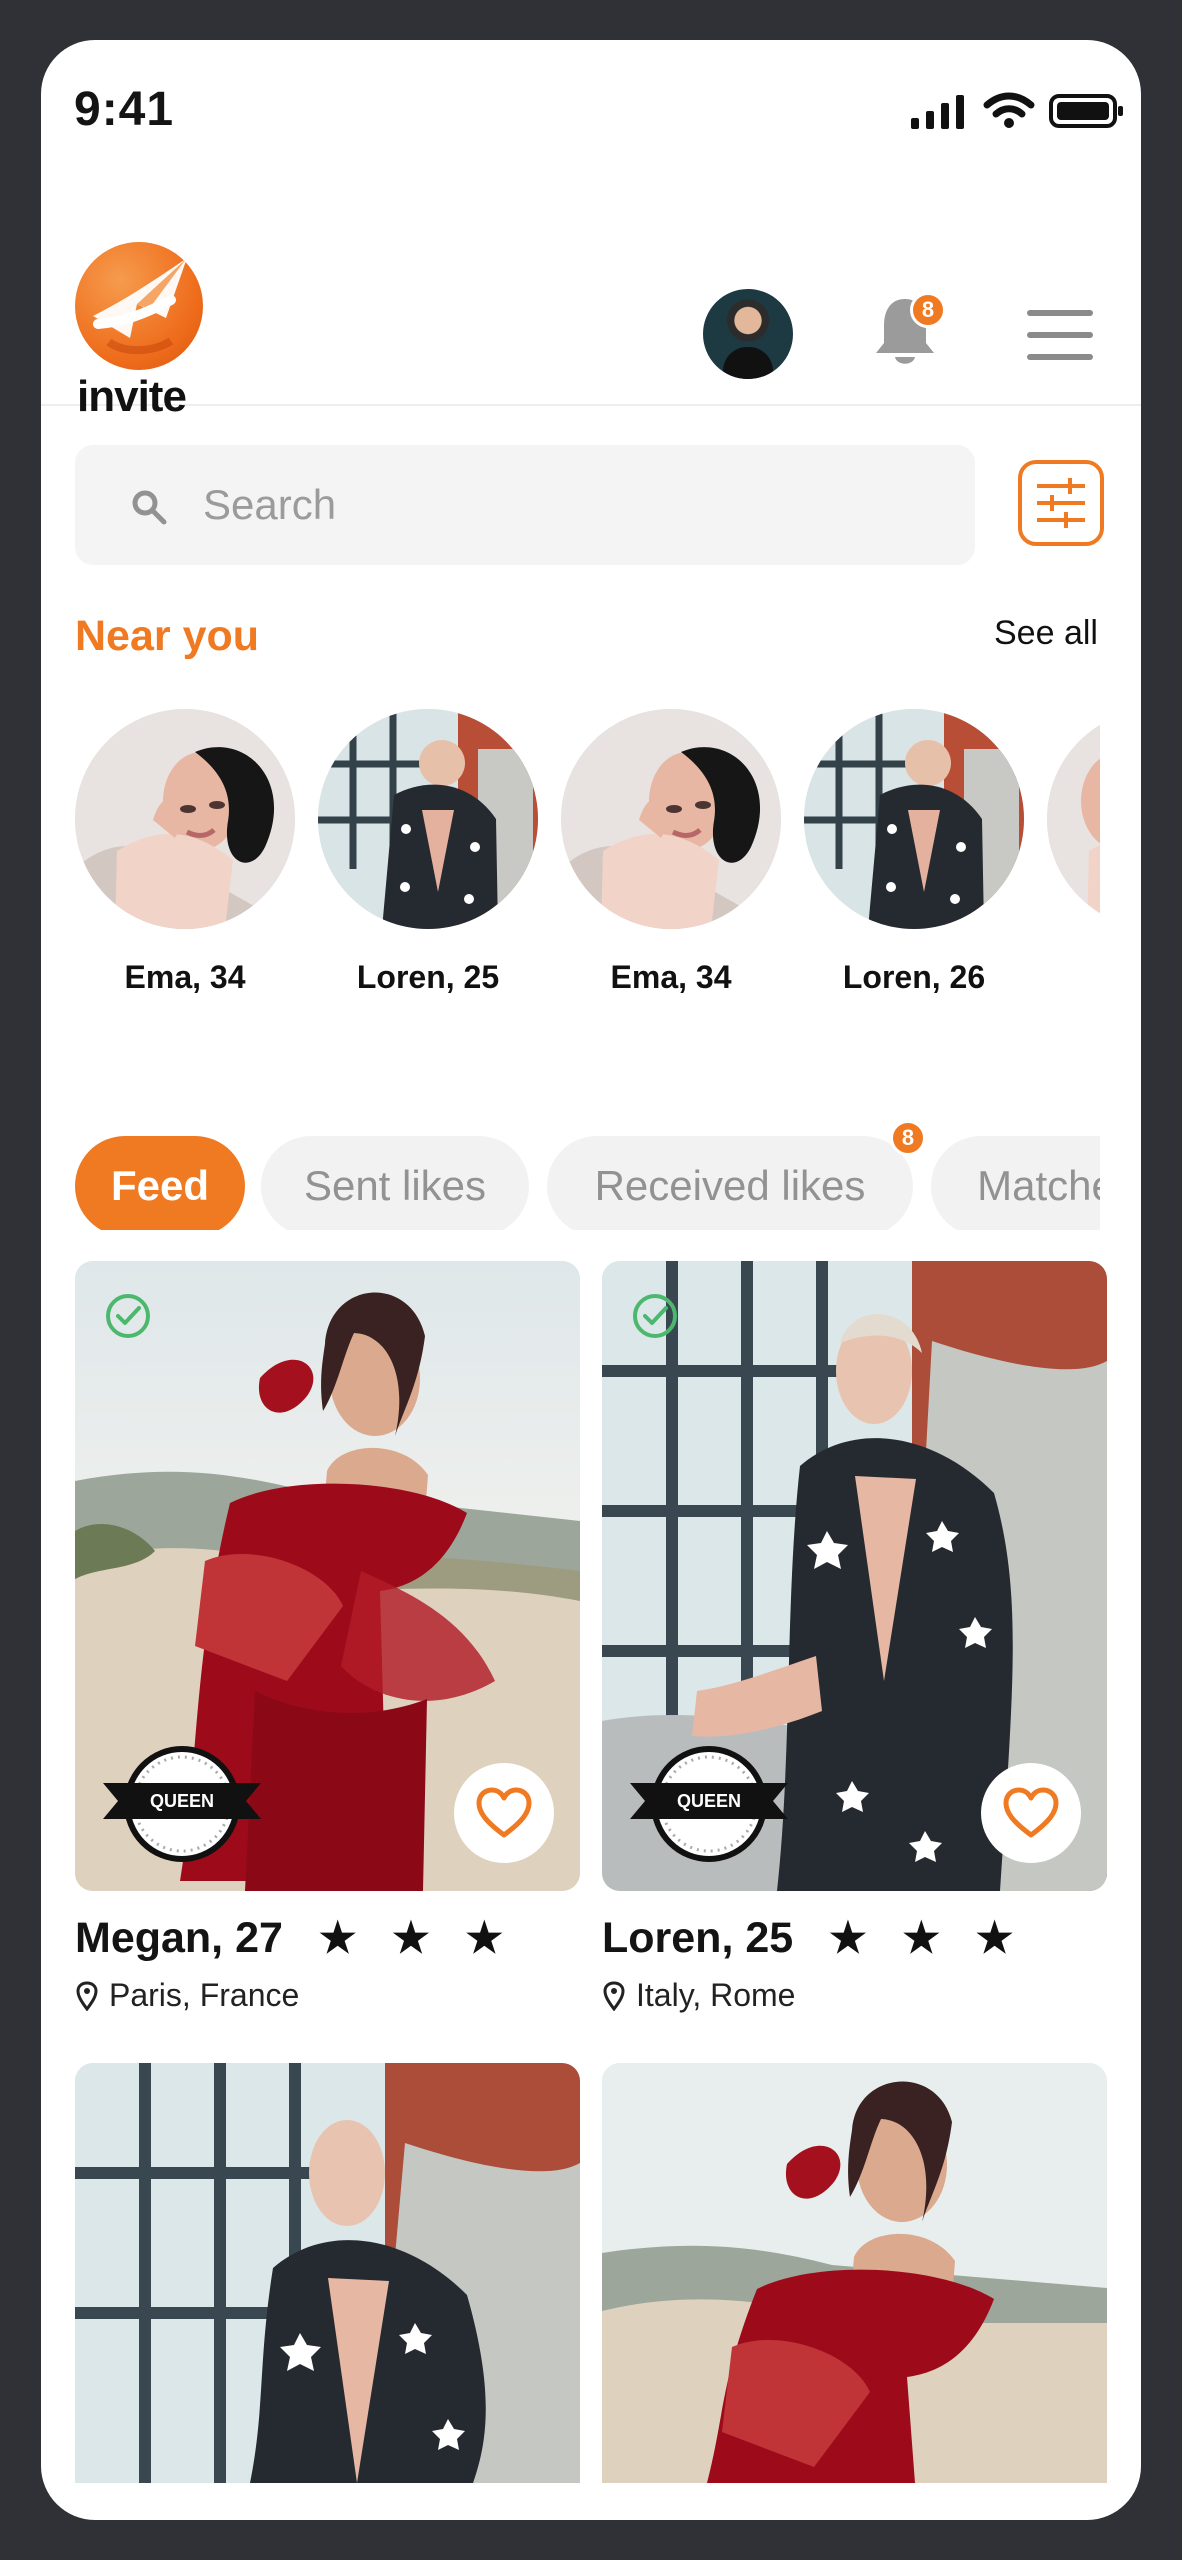  Describe the element at coordinates (160, 1183) in the screenshot. I see `tab-feed: Feed` at that location.